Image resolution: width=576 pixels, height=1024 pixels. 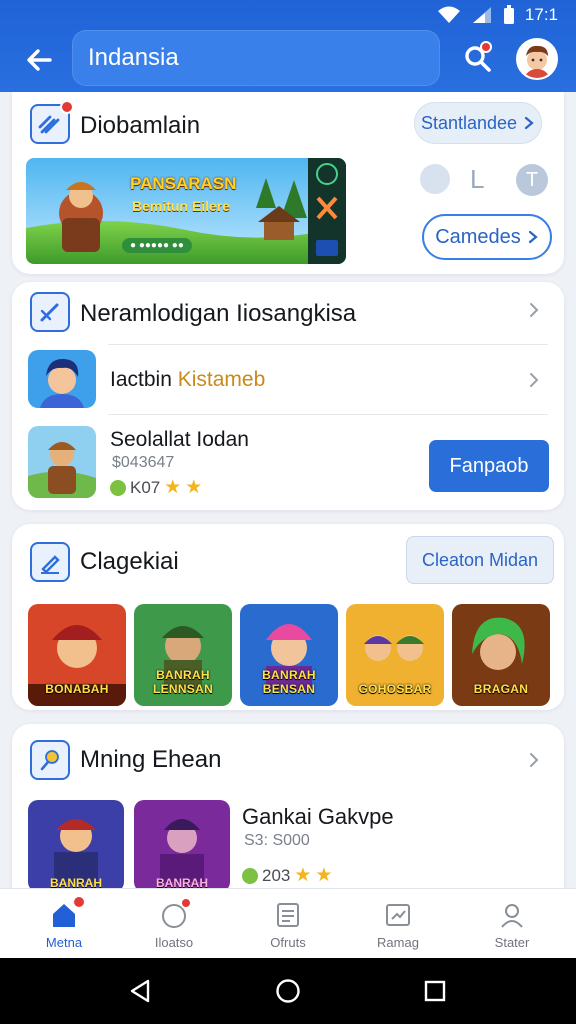 I want to click on install-button: Fanpaob, so click(x=489, y=466).